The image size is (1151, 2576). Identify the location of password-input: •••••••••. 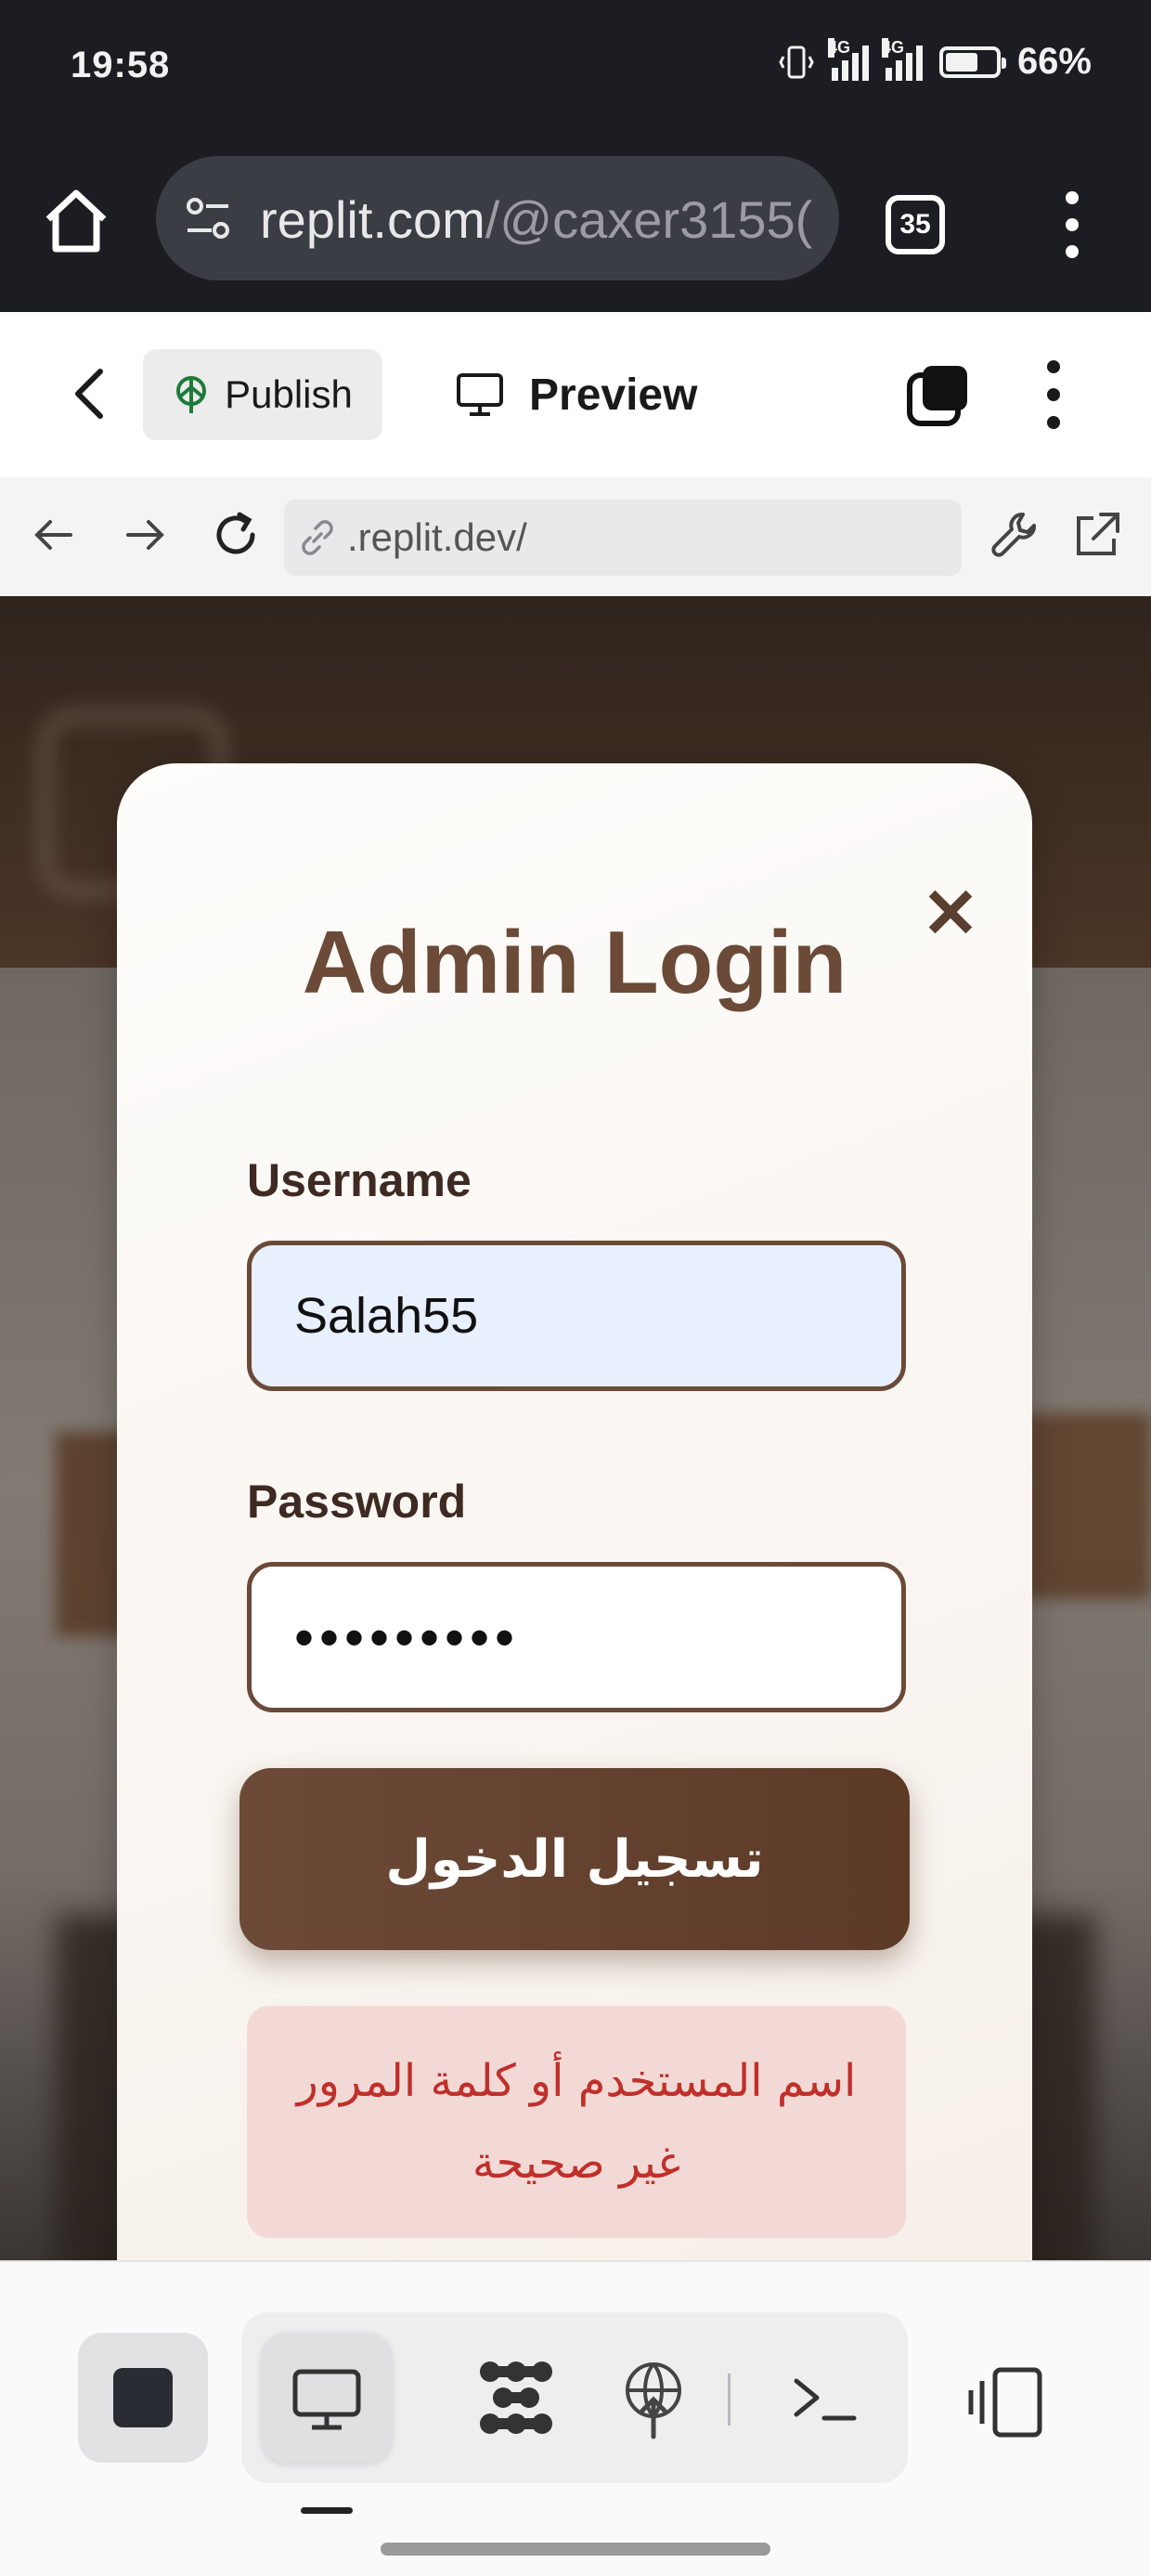
(576, 1637).